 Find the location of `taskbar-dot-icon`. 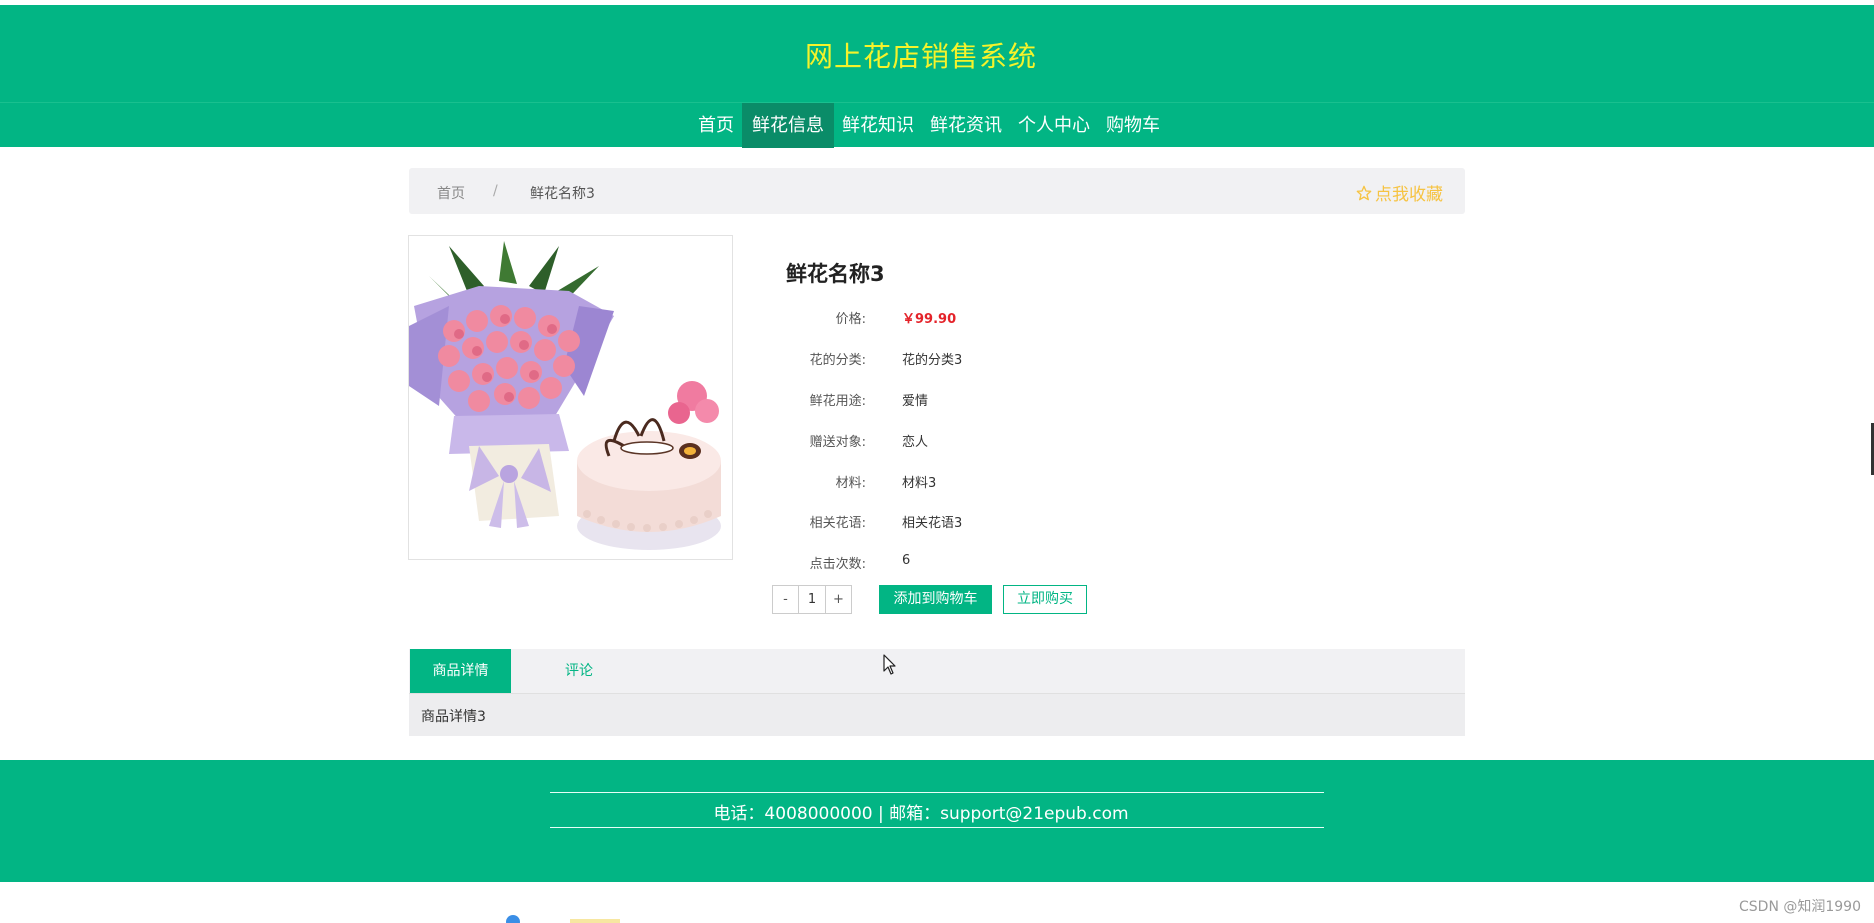

taskbar-dot-icon is located at coordinates (513, 919).